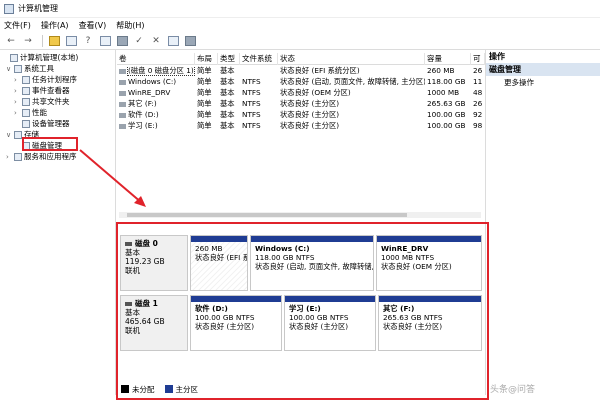  Describe the element at coordinates (139, 41) in the screenshot. I see `check-icon: ✓` at that location.